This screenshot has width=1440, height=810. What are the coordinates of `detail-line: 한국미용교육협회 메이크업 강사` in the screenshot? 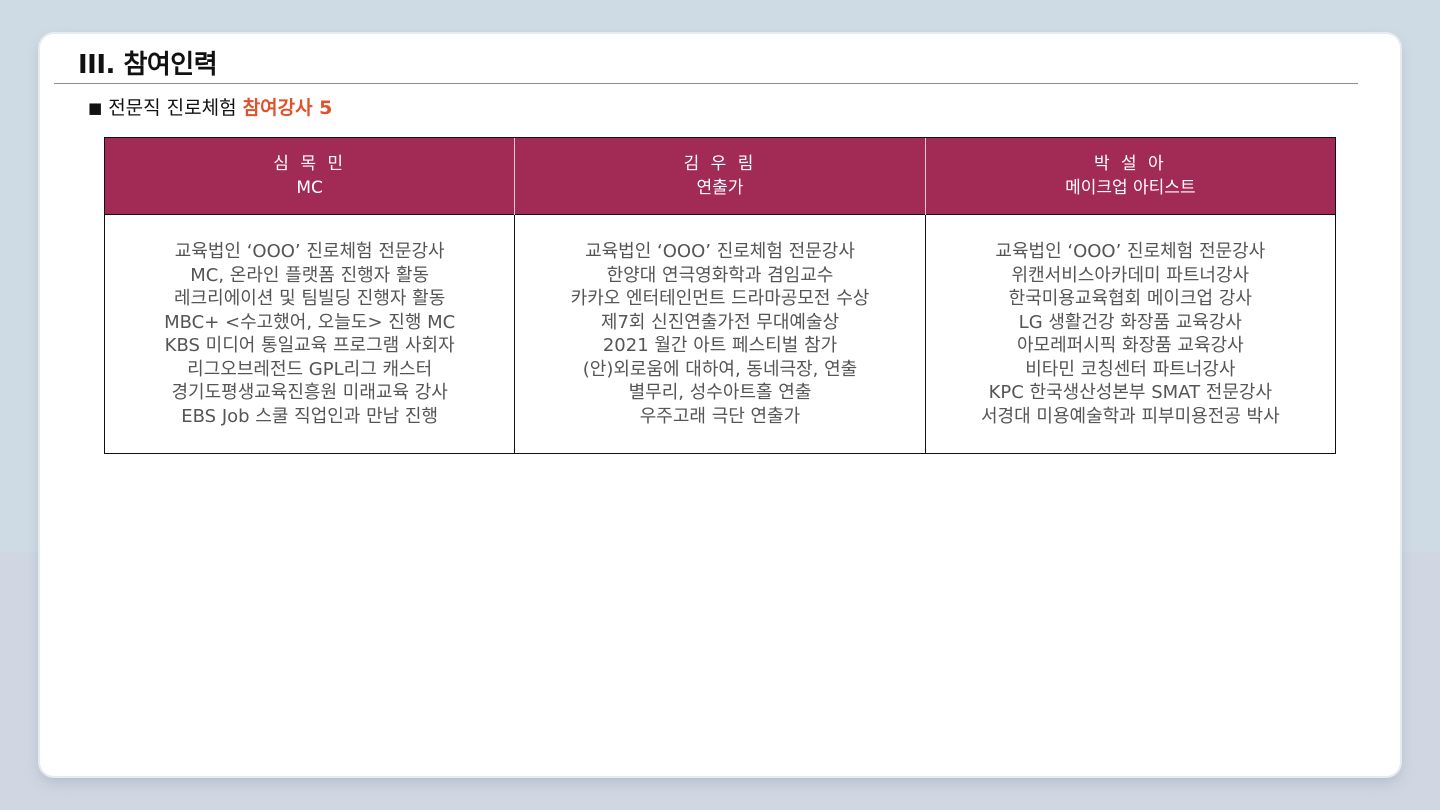 It's located at (1130, 298).